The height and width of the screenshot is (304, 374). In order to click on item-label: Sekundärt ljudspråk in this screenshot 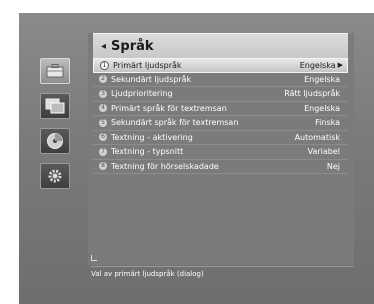, I will do `click(151, 79)`.